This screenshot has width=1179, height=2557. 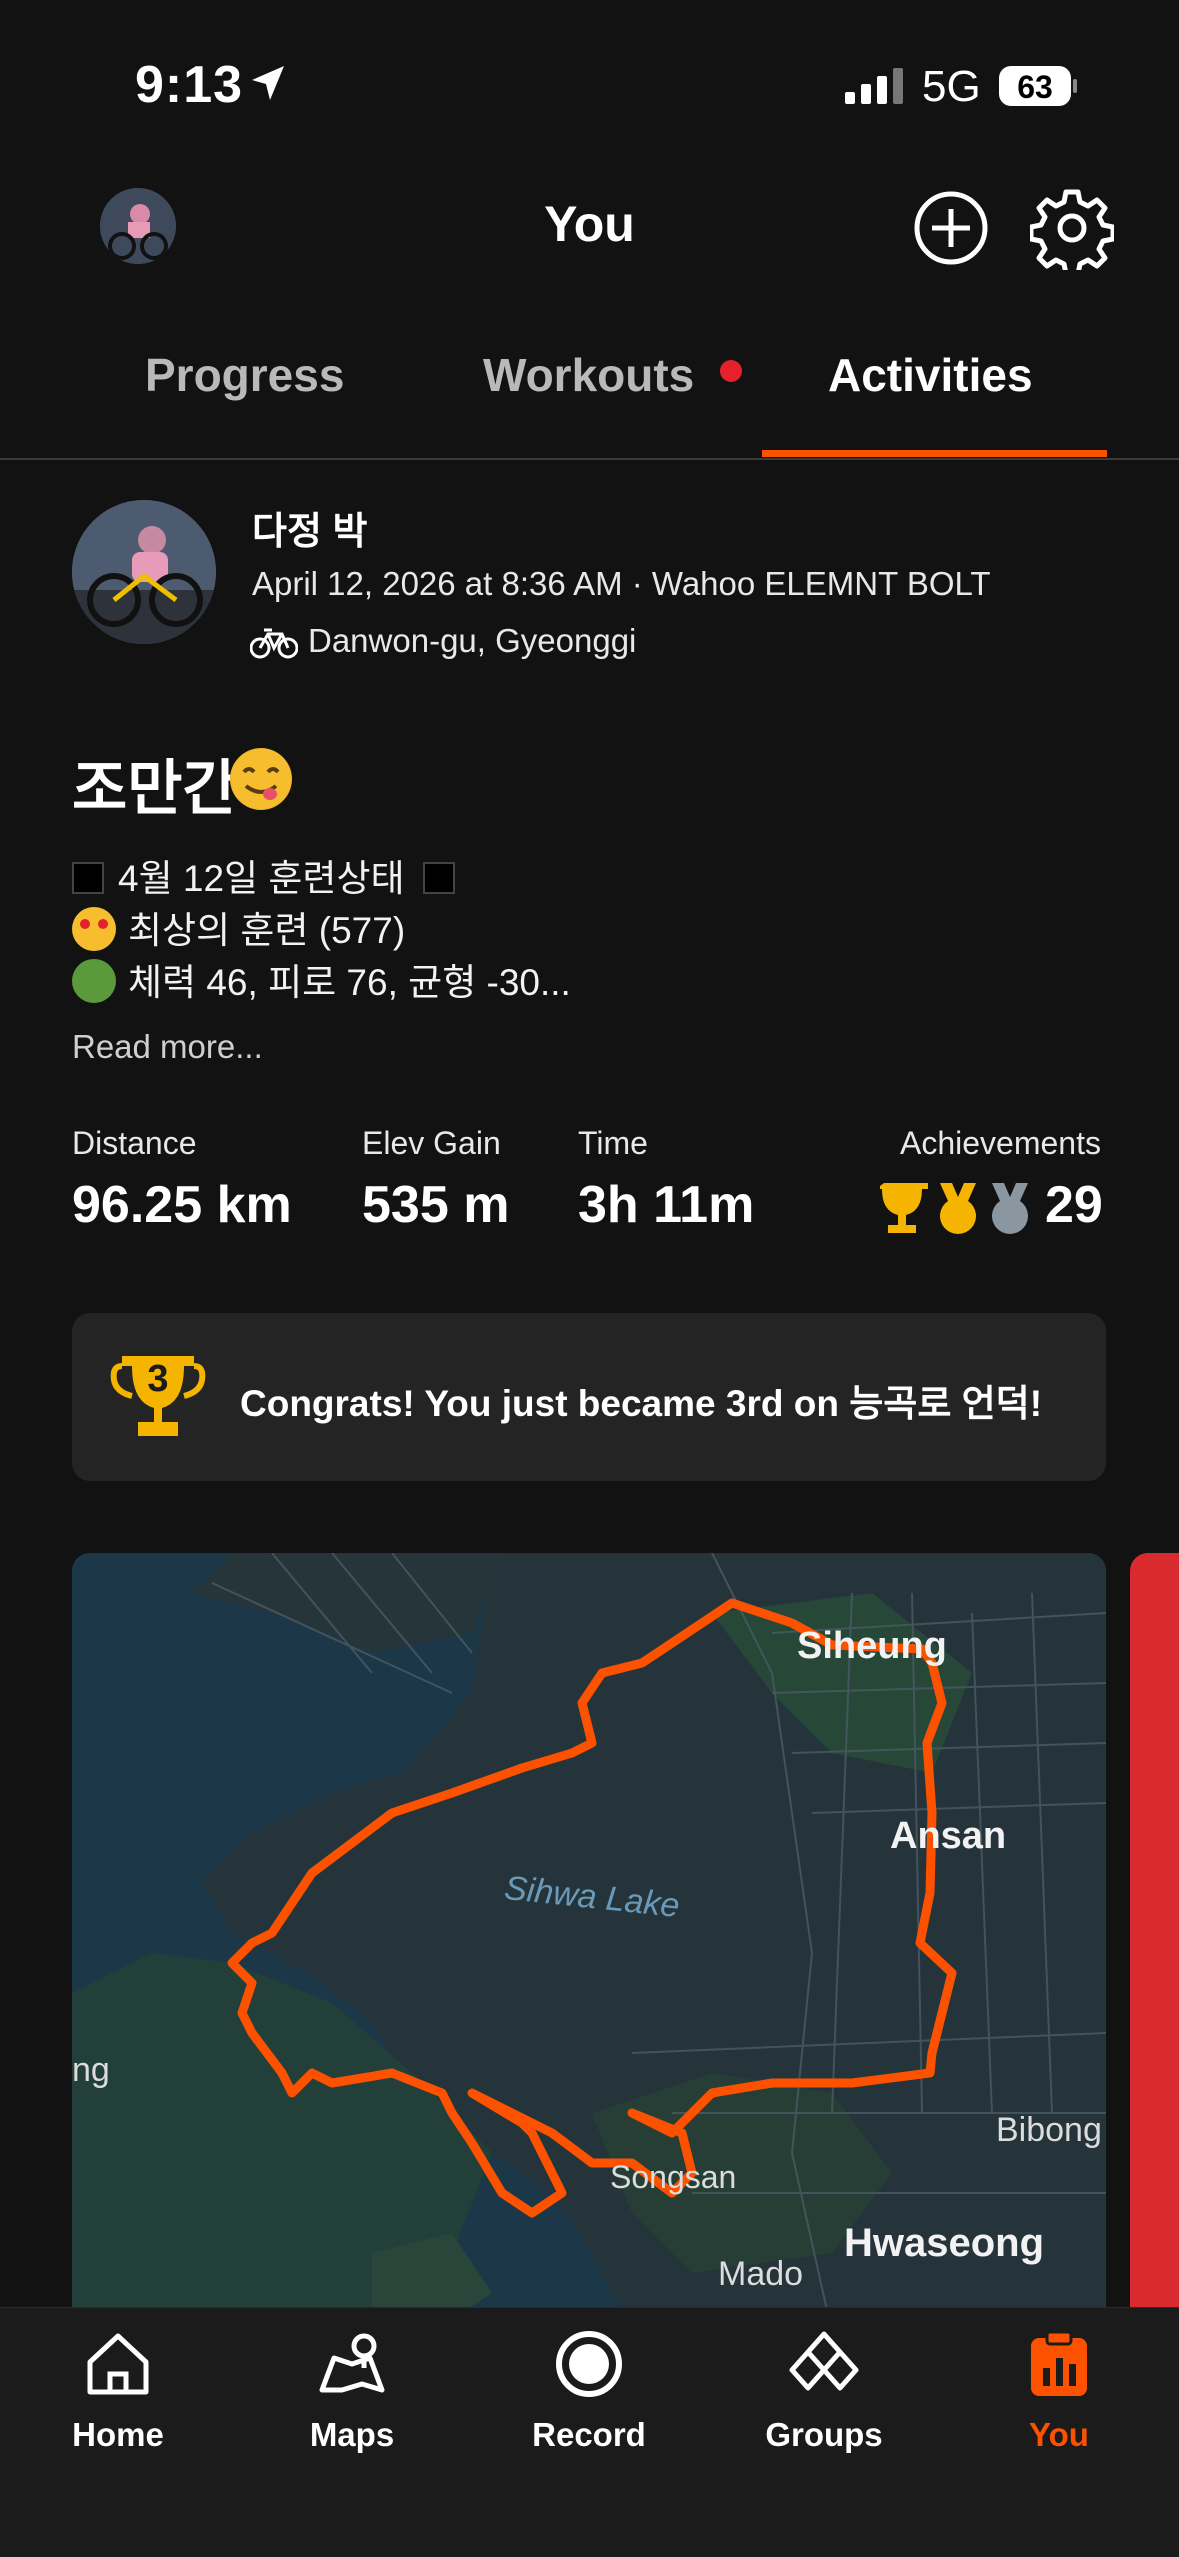 What do you see at coordinates (261, 878) in the screenshot?
I see `description-text: 4월 12일 훈련상태` at bounding box center [261, 878].